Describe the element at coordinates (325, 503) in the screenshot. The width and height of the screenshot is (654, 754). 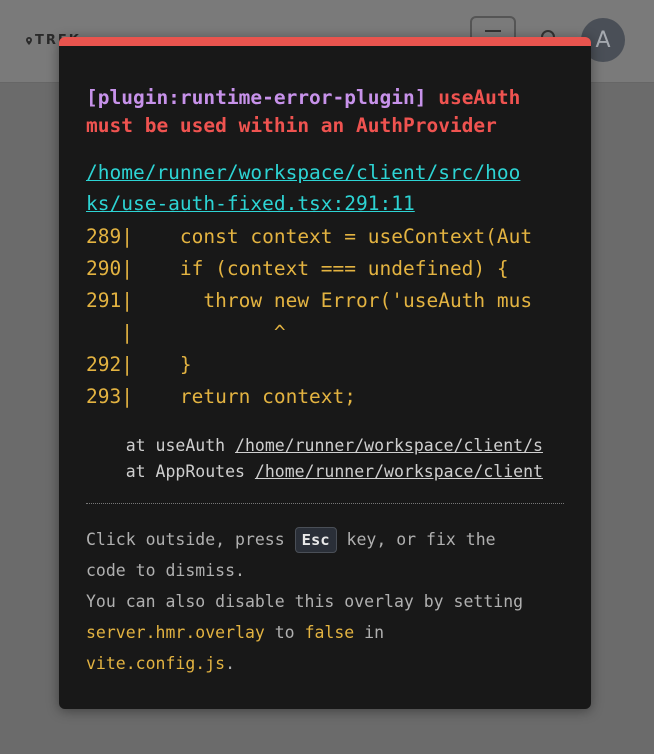
I see `divider` at that location.